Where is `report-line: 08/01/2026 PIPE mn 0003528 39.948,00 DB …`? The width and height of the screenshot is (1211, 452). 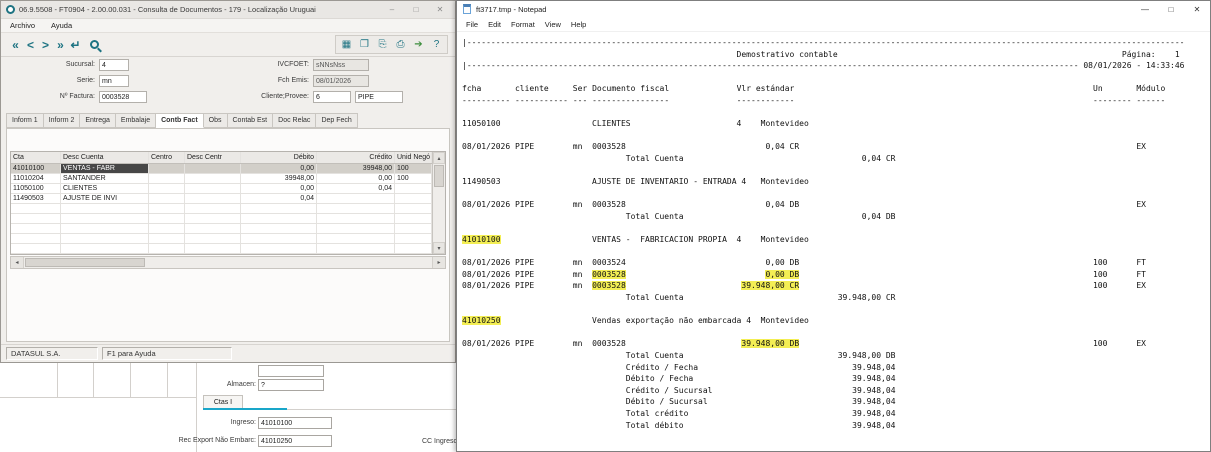
report-line: 08/01/2026 PIPE mn 0003528 39.948,00 DB … is located at coordinates (836, 344).